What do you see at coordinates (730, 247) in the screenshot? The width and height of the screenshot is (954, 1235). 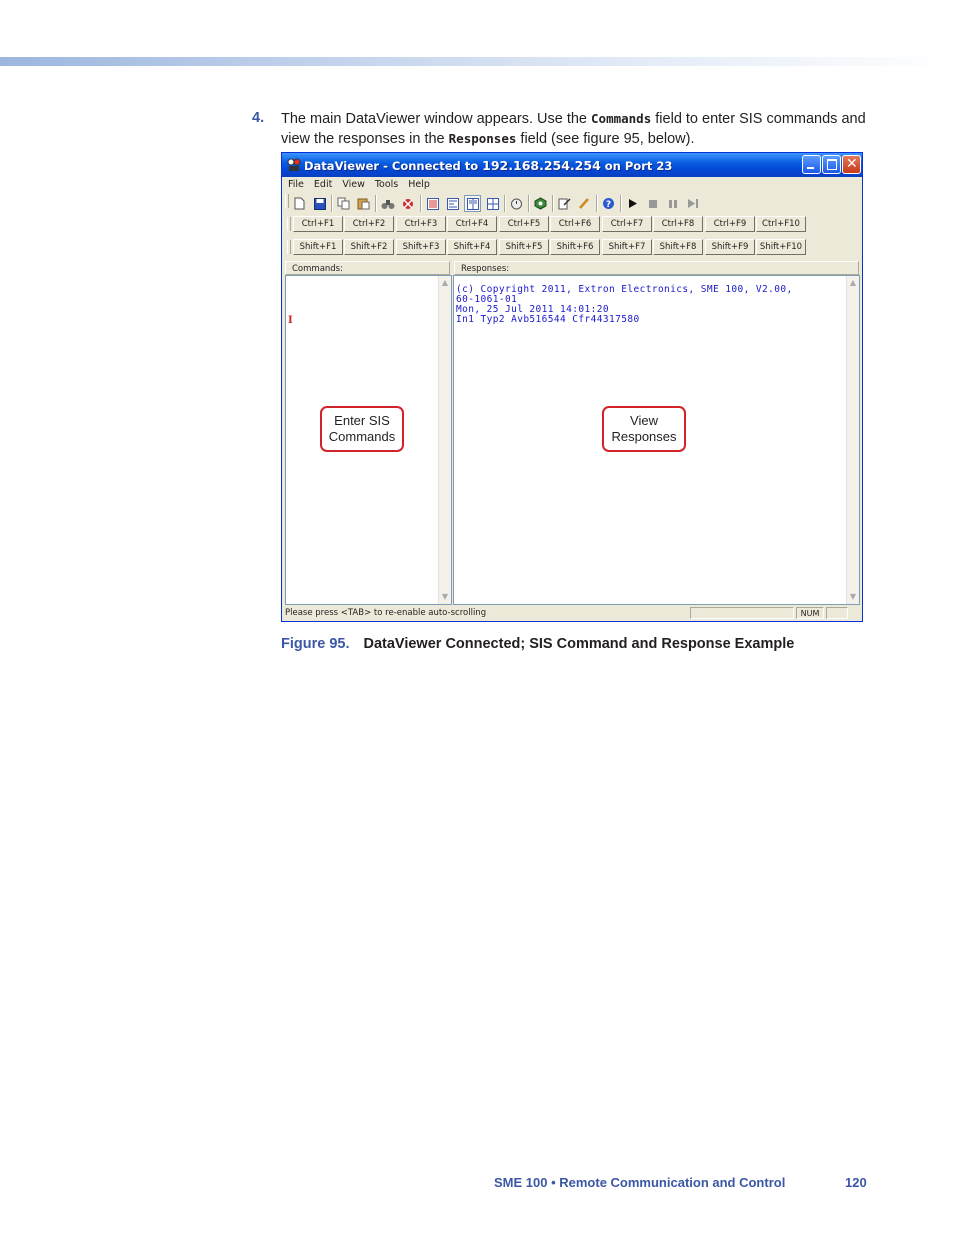 I see `shift-f9-button: Shift+F9` at bounding box center [730, 247].